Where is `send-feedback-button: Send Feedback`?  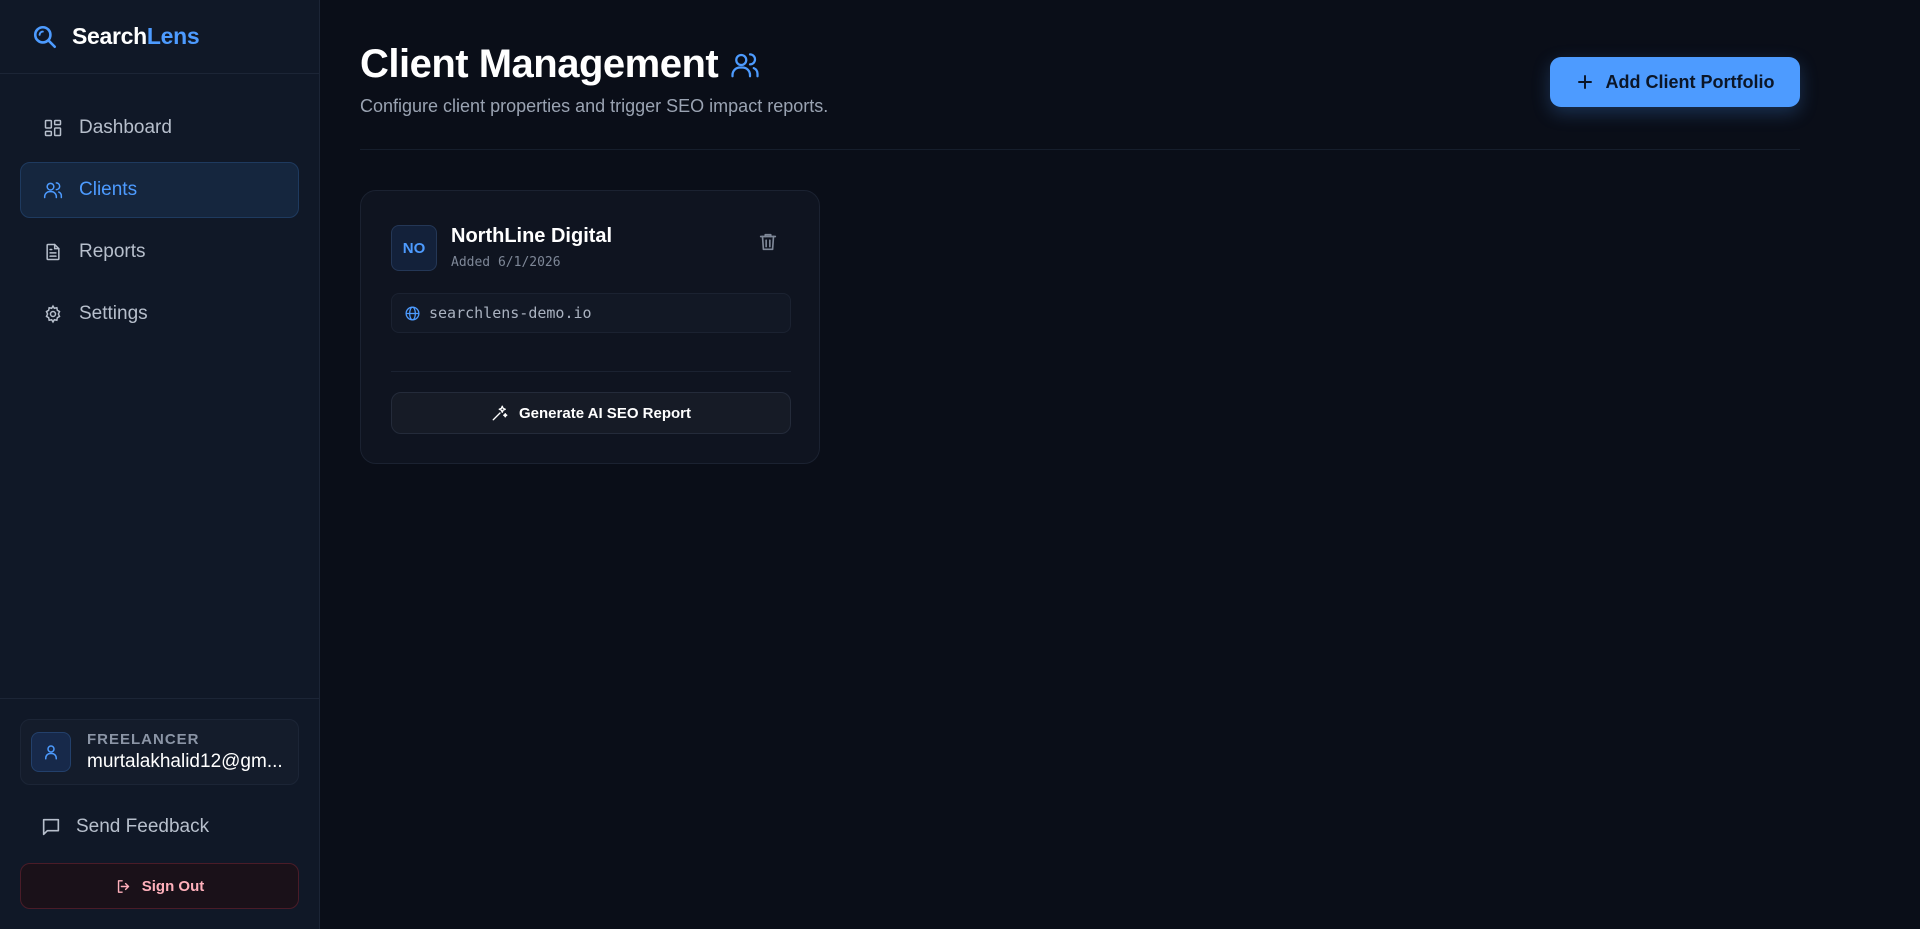 send-feedback-button: Send Feedback is located at coordinates (159, 827).